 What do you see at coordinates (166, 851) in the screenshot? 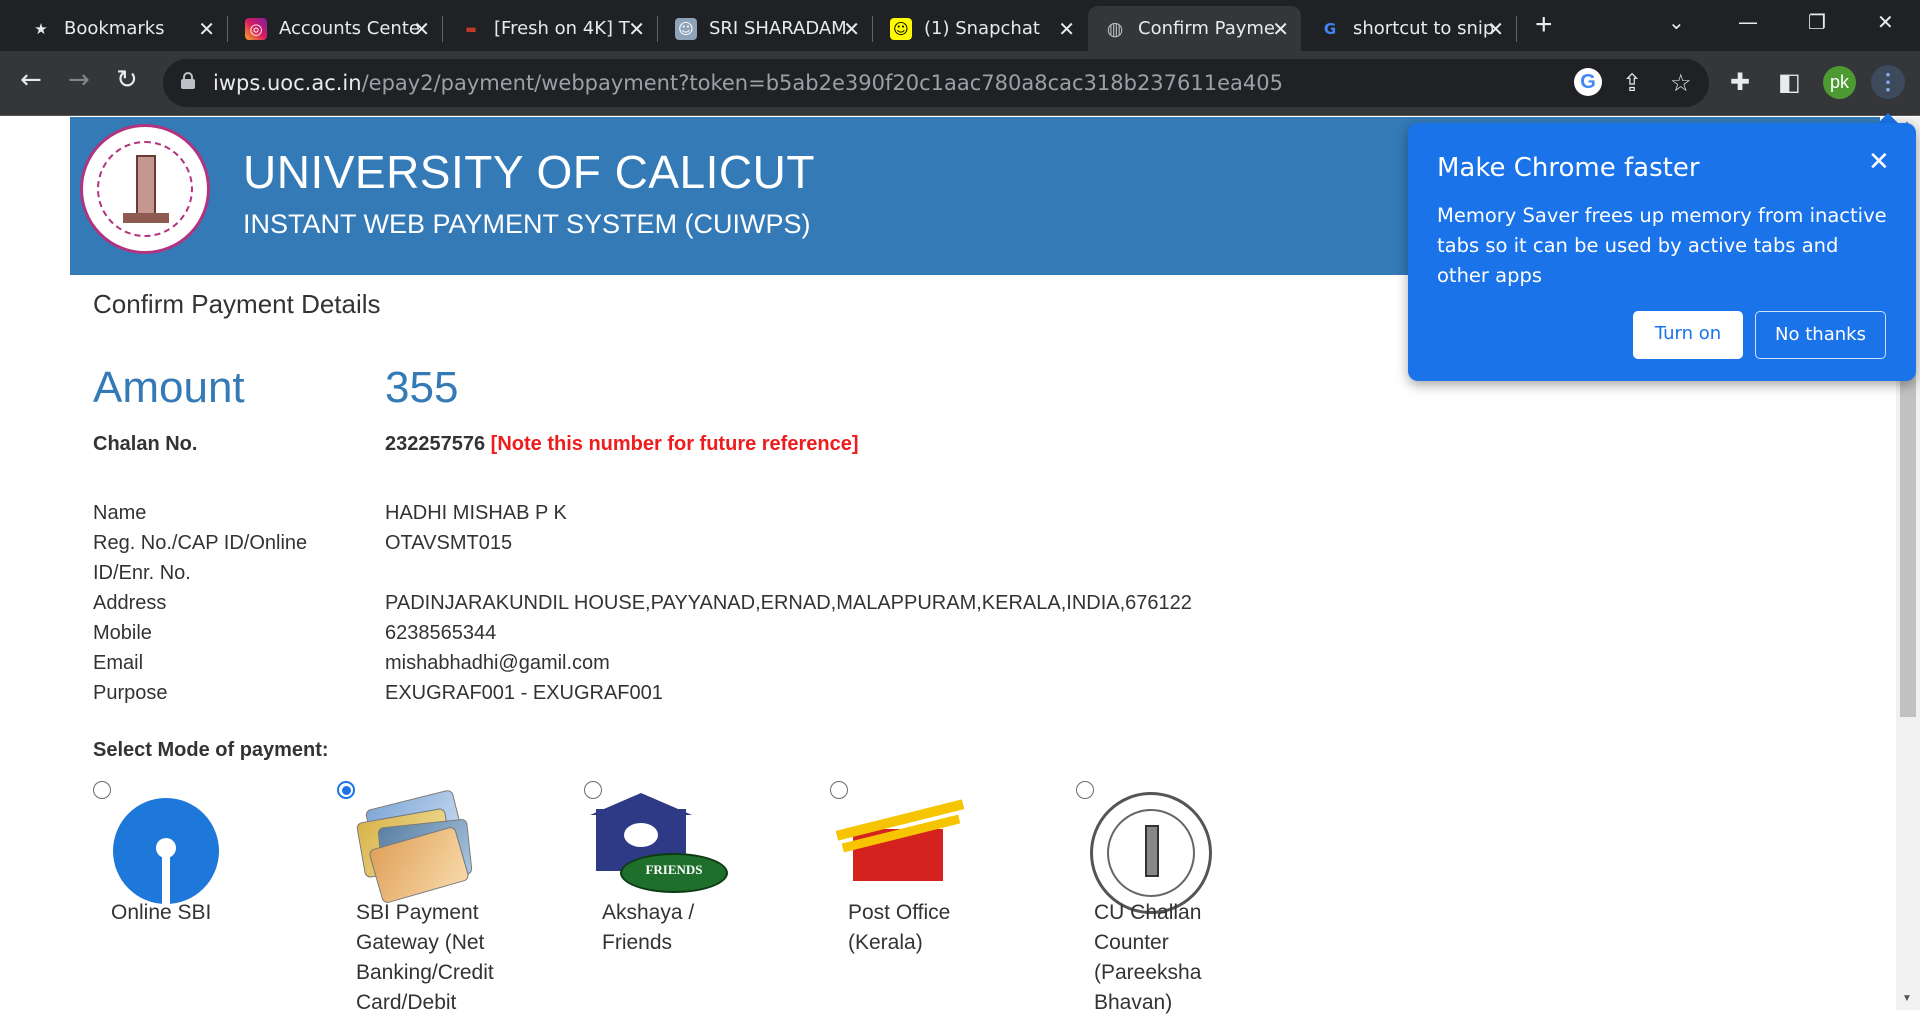
I see `sbi-logo` at bounding box center [166, 851].